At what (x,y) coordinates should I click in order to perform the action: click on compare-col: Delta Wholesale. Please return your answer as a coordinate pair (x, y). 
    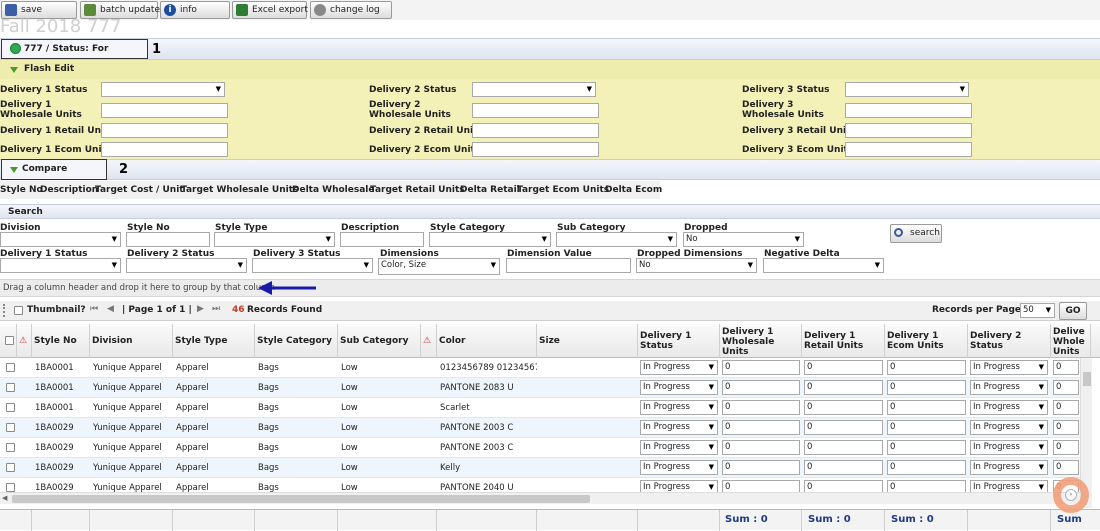
    Looking at the image, I should click on (333, 190).